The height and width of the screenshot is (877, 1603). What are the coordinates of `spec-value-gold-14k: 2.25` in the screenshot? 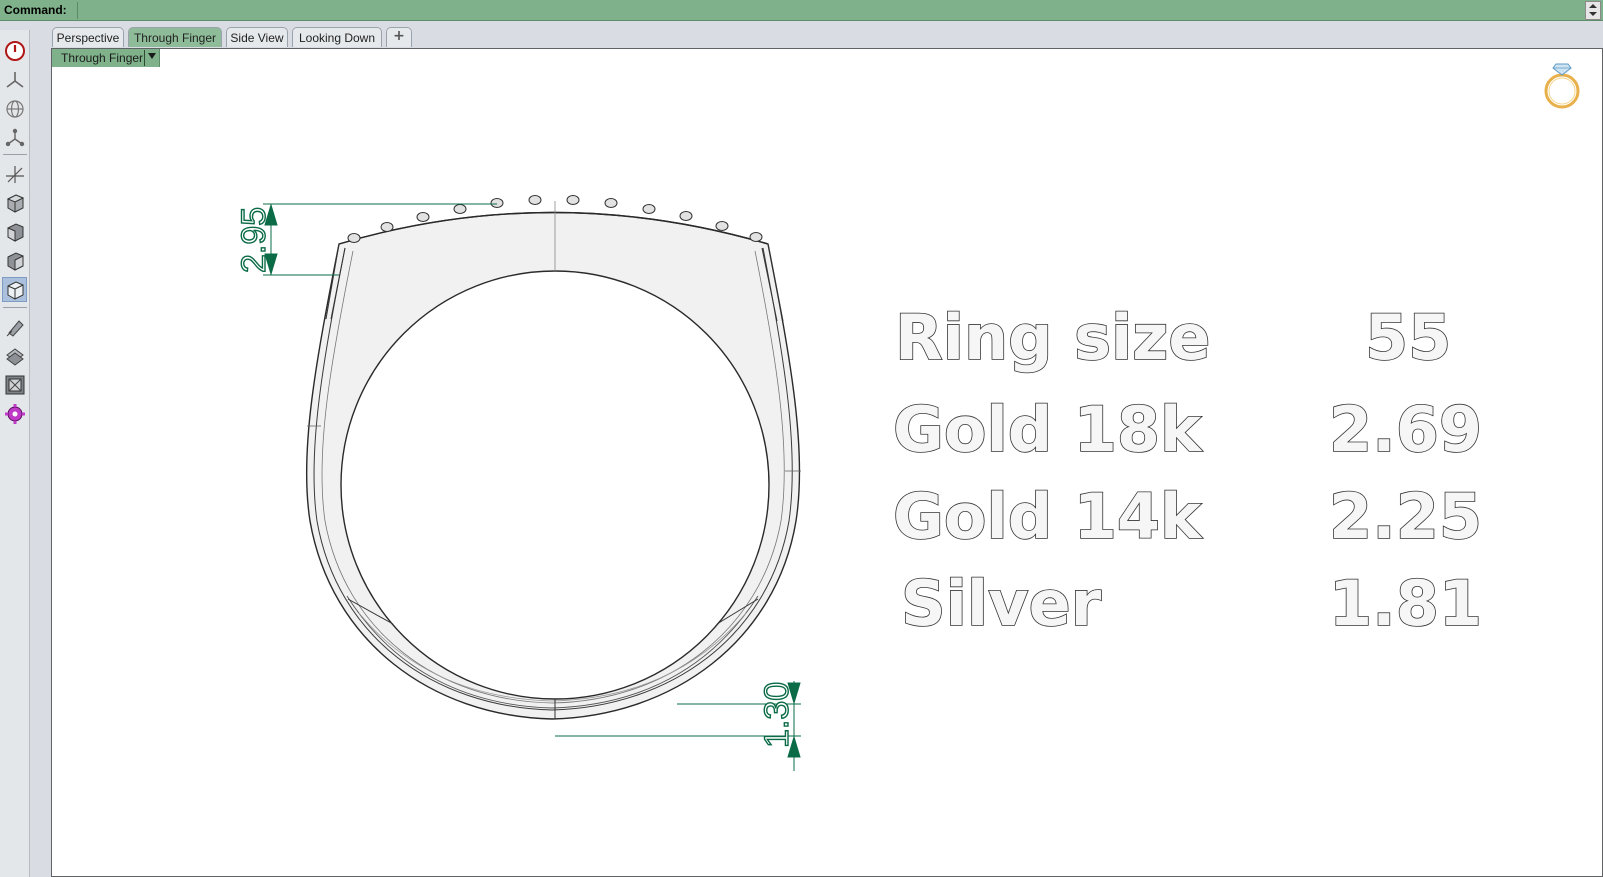 It's located at (1405, 516).